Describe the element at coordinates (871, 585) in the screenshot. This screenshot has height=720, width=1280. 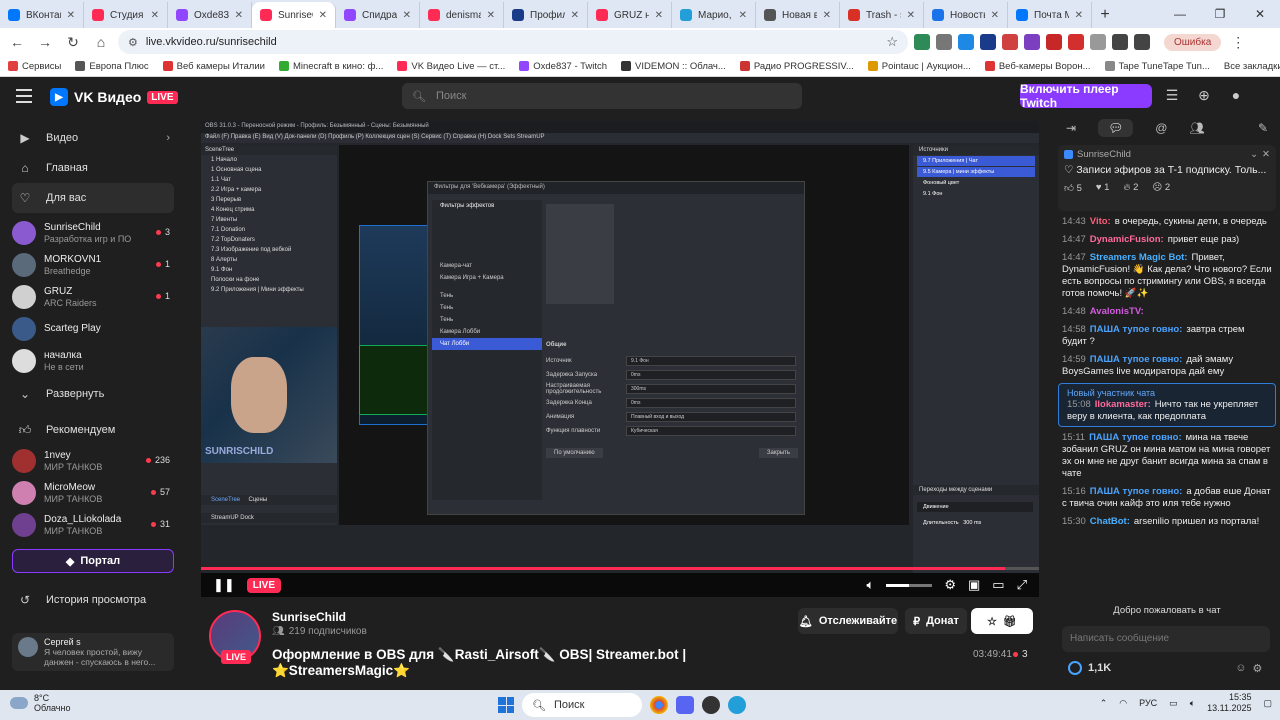
I see `volume-icon: 🔈︎` at that location.